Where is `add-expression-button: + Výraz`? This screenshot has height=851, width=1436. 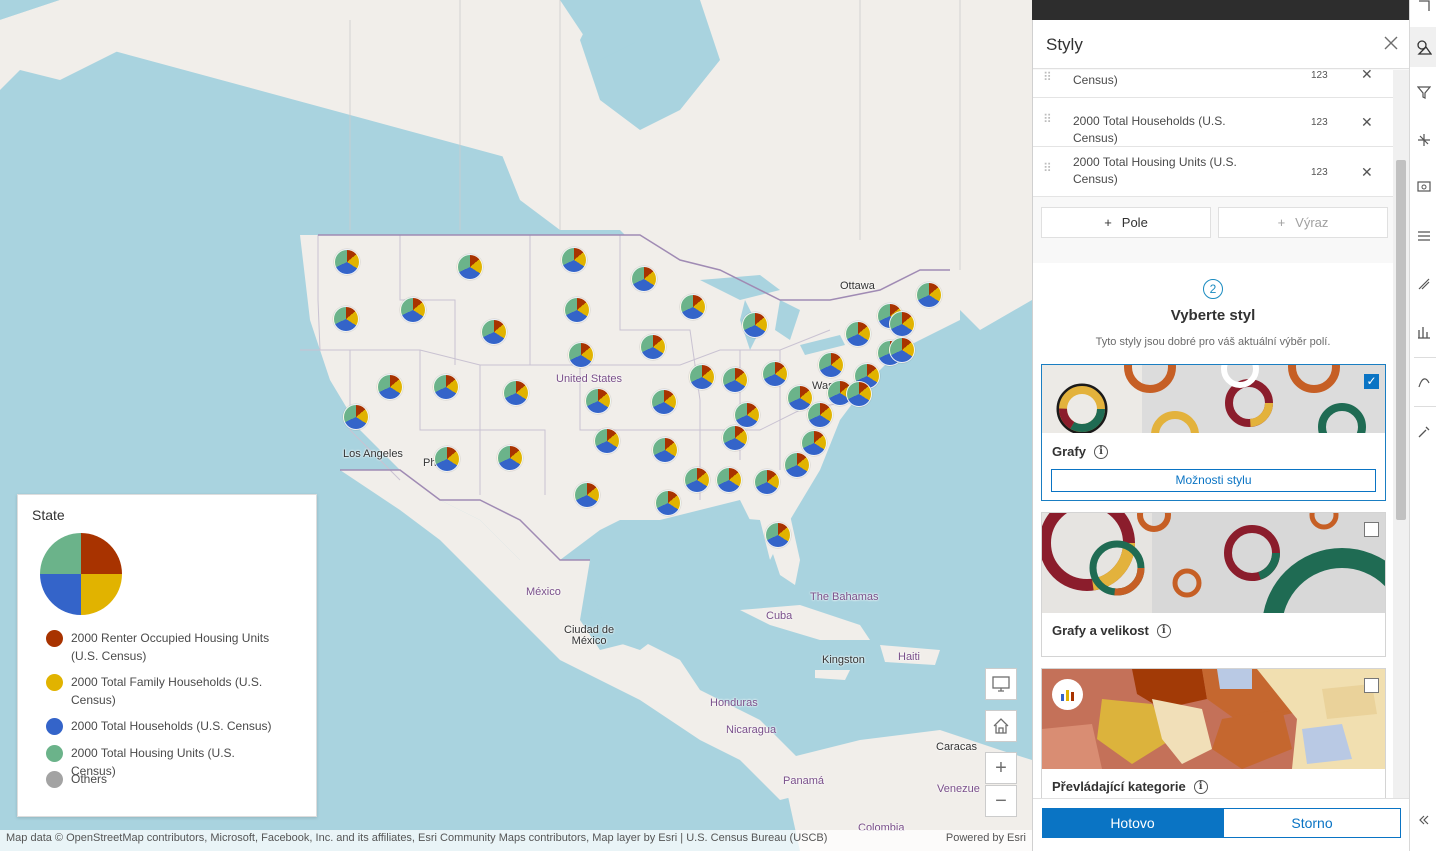
add-expression-button: + Výraz is located at coordinates (1303, 222).